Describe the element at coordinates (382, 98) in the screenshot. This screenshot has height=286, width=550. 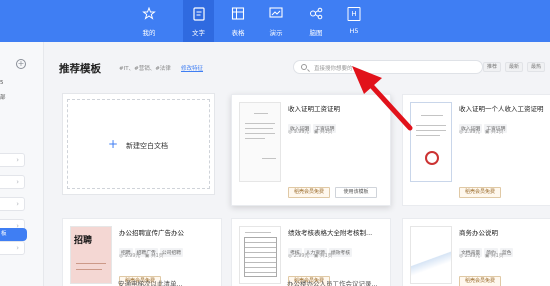
I see `annotation-arrow` at that location.